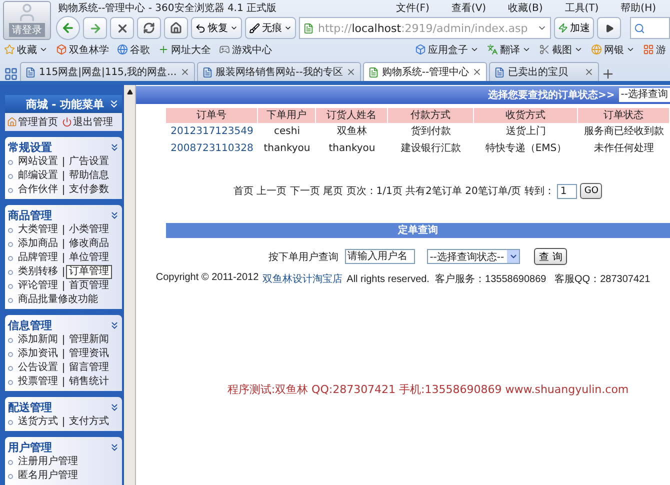 This screenshot has width=670, height=485. Describe the element at coordinates (608, 74) in the screenshot. I see `new-tab-button` at that location.